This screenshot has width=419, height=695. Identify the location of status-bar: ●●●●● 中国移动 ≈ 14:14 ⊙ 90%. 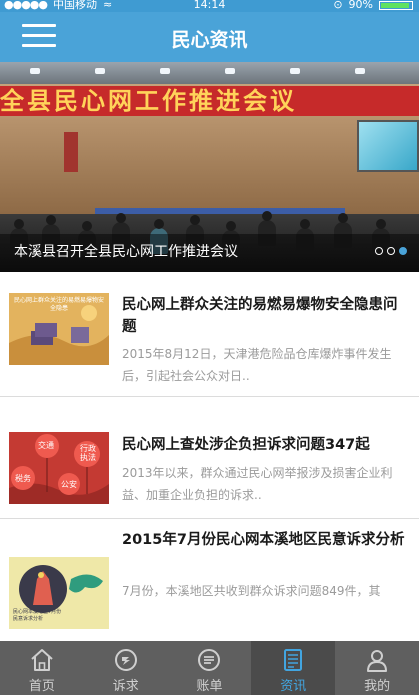
(209, 6).